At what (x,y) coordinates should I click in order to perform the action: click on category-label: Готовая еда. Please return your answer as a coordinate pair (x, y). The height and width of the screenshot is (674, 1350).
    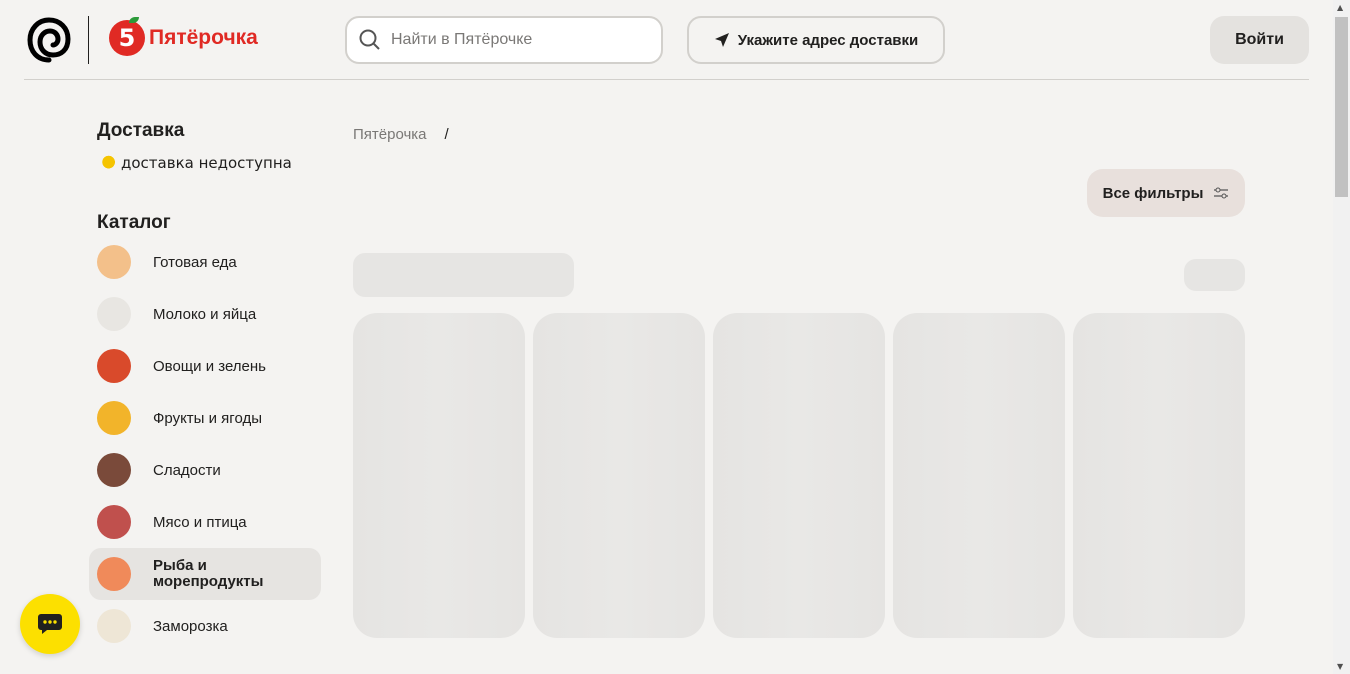
    Looking at the image, I should click on (195, 262).